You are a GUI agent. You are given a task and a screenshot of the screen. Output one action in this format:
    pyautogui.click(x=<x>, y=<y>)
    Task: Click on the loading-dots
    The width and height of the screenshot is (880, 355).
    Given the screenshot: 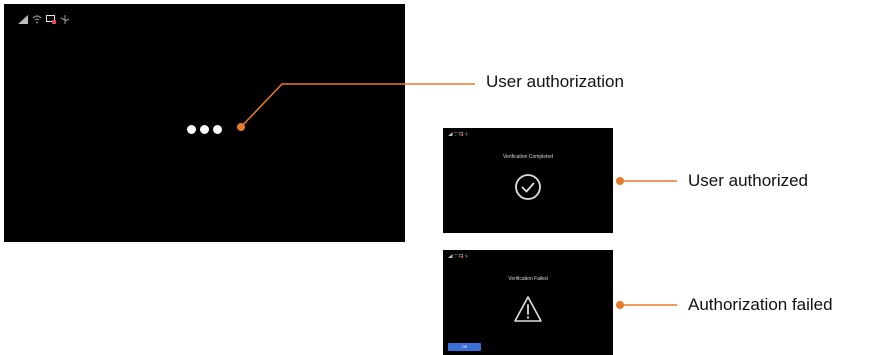 What is the action you would take?
    pyautogui.click(x=204, y=129)
    